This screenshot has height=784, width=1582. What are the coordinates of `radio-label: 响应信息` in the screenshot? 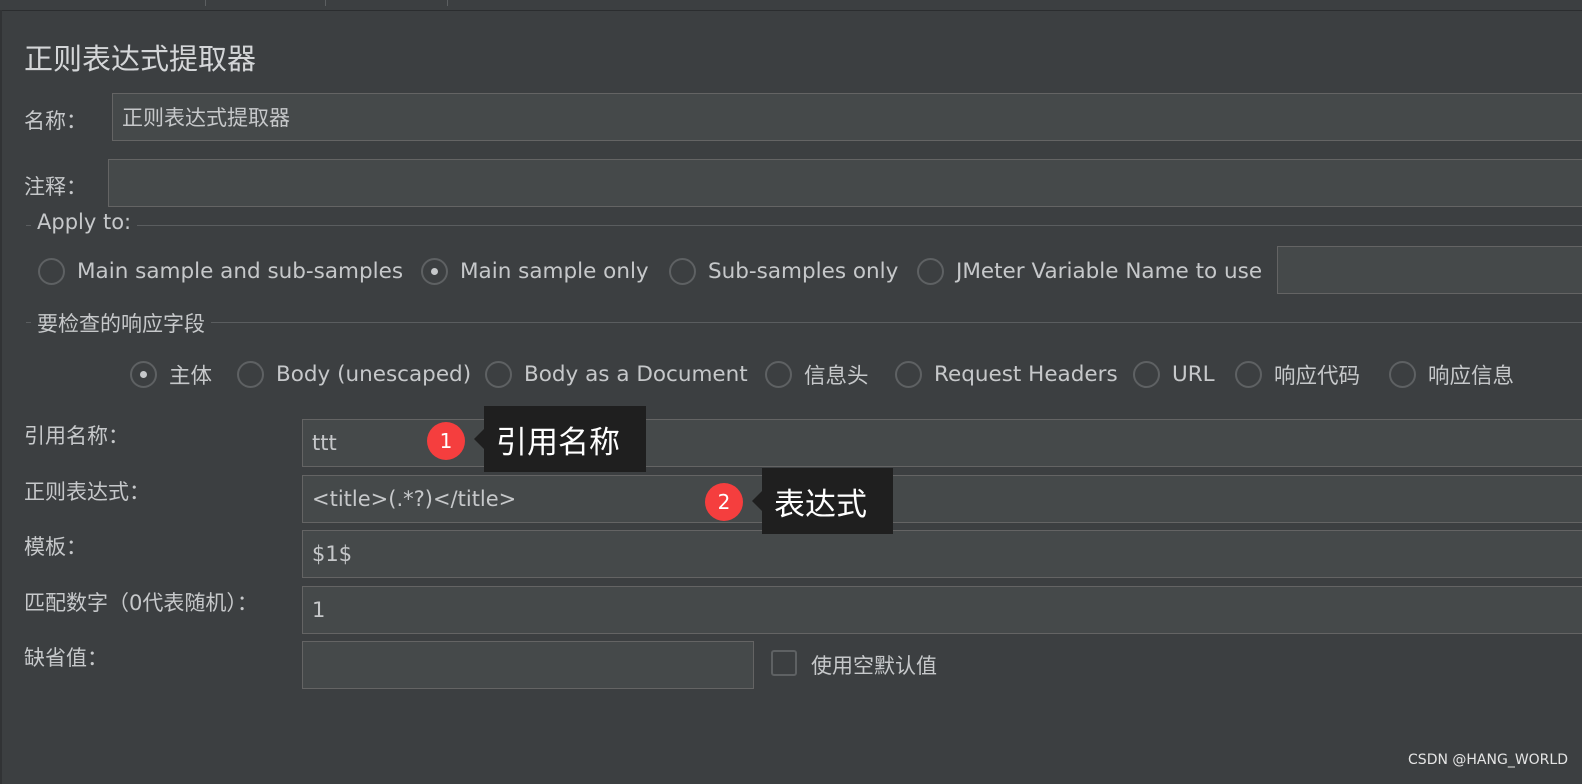 It's located at (1471, 376).